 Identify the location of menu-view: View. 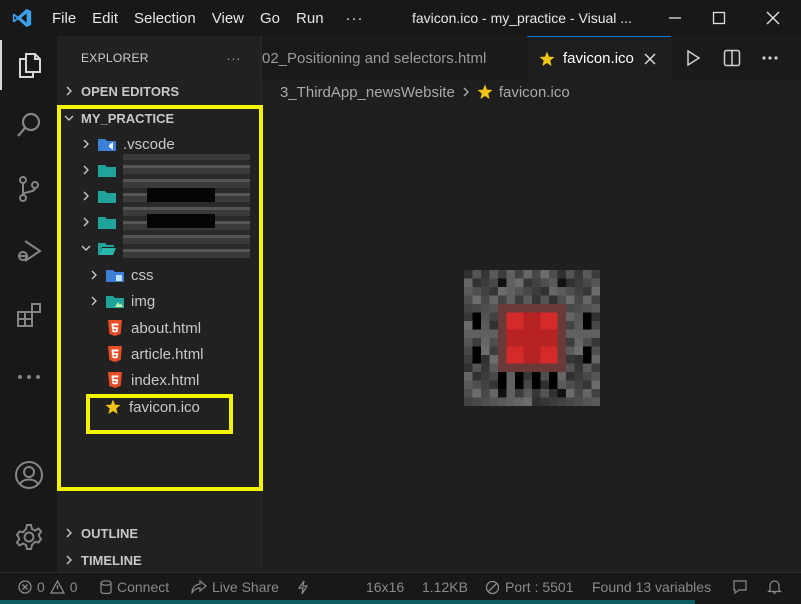
(228, 18).